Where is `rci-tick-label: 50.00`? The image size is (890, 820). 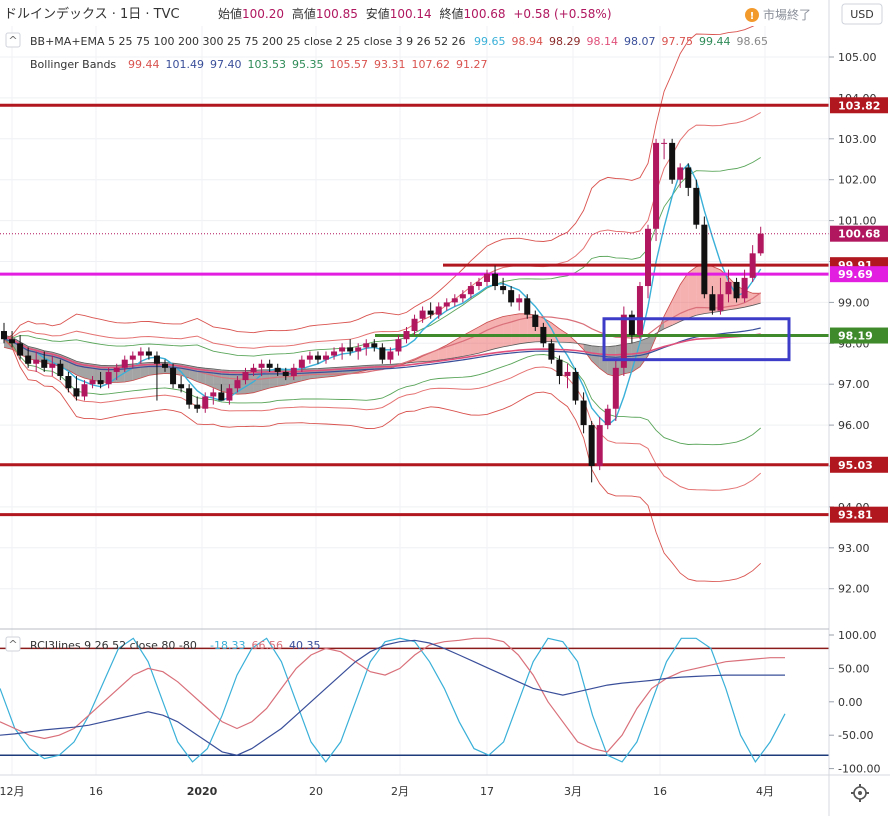
rci-tick-label: 50.00 is located at coordinates (854, 668).